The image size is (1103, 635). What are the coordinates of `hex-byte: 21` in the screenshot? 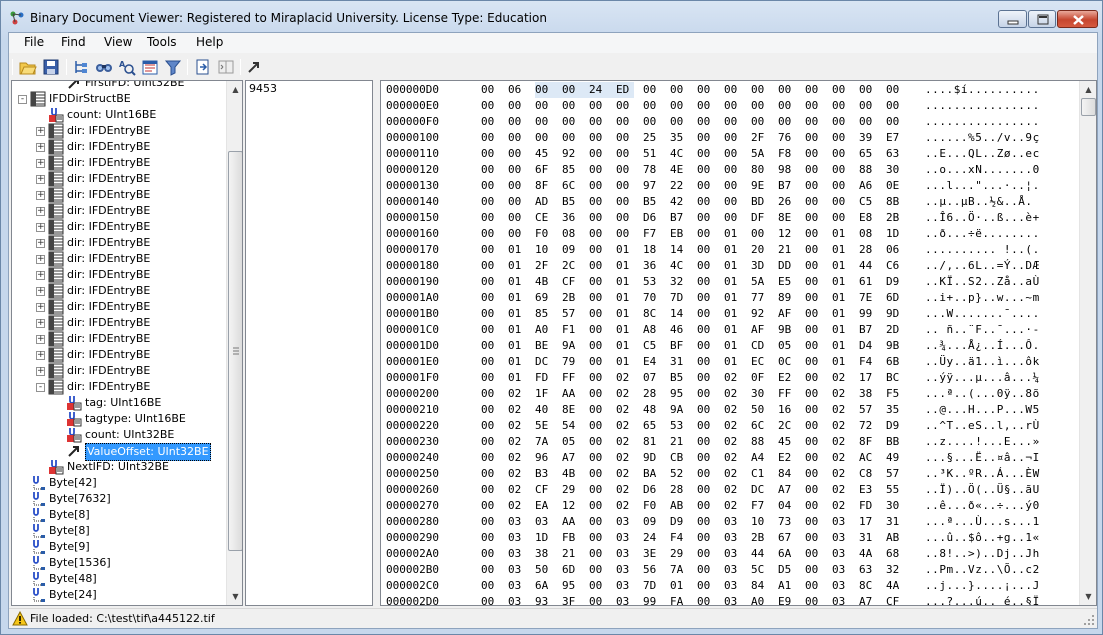 It's located at (570, 554).